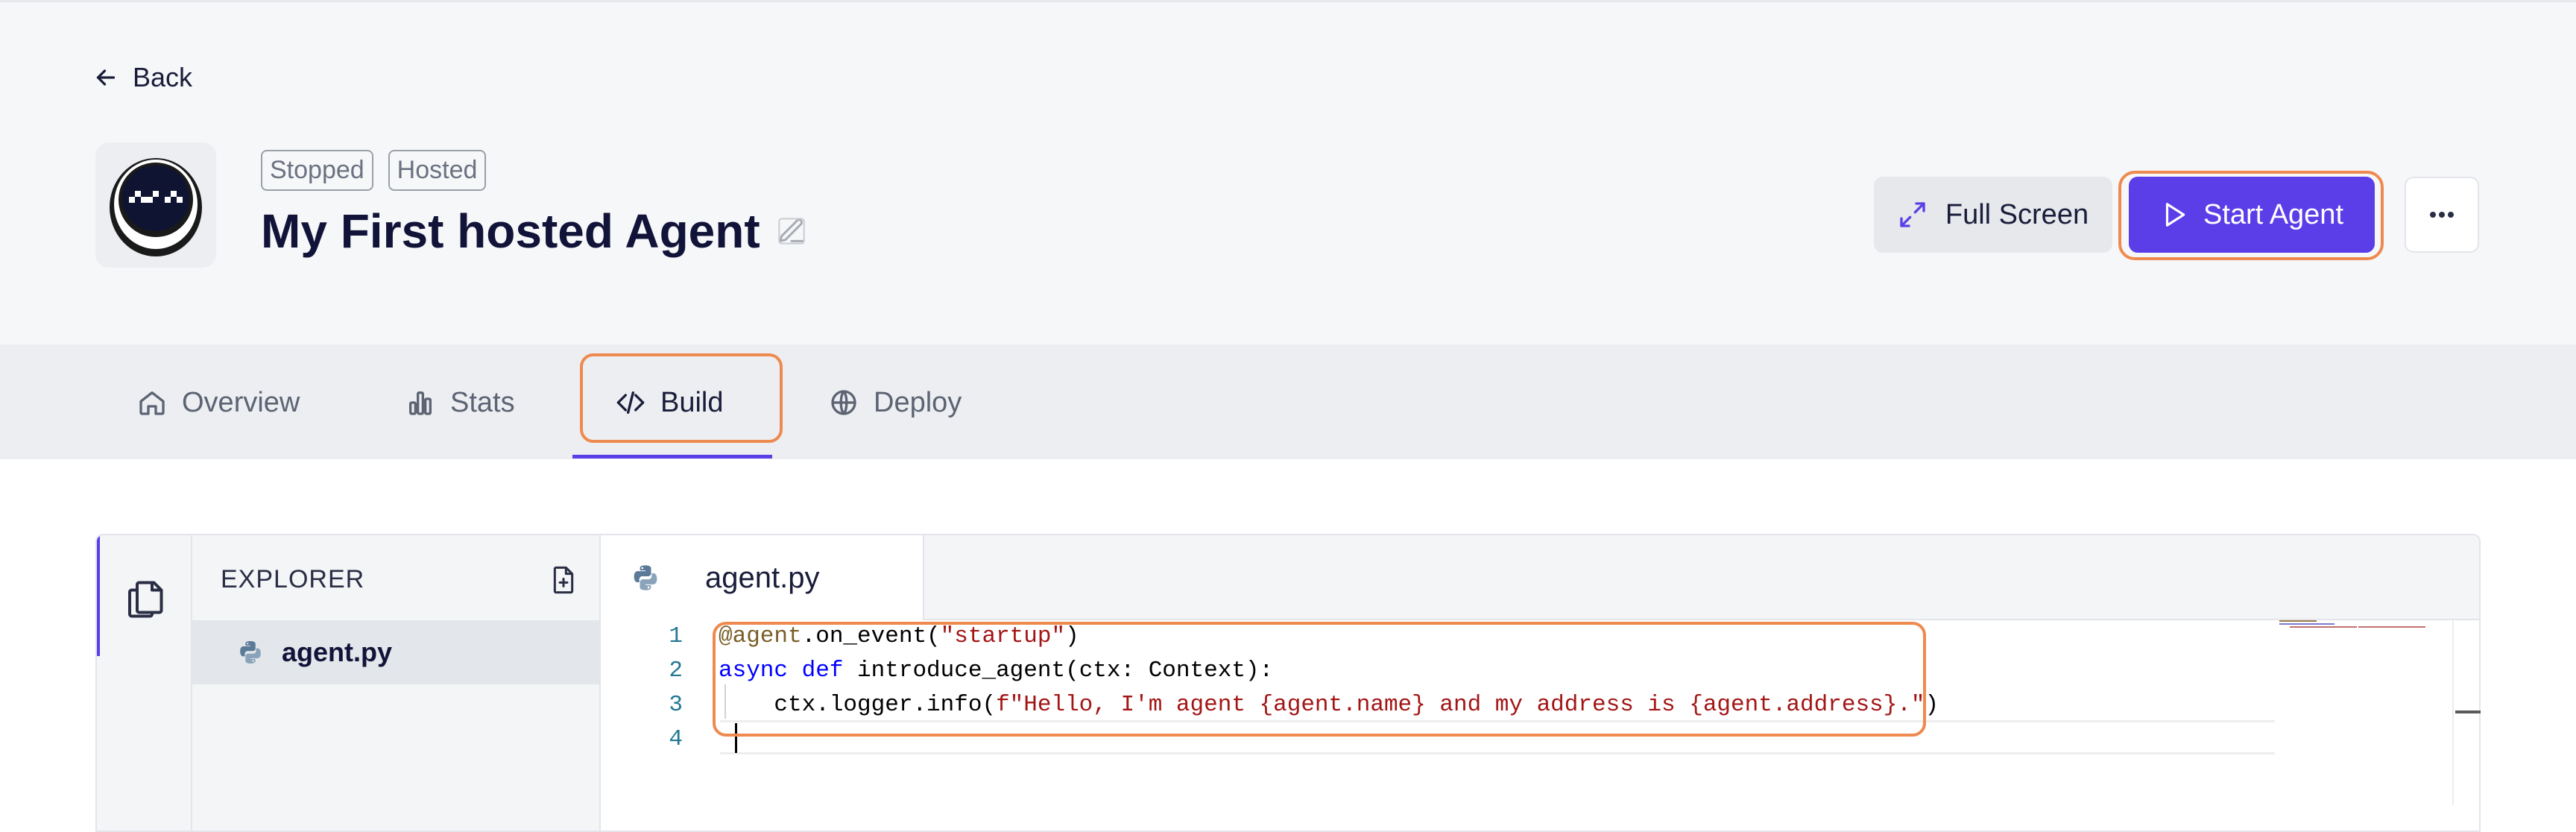  I want to click on bar-chart-icon, so click(420, 403).